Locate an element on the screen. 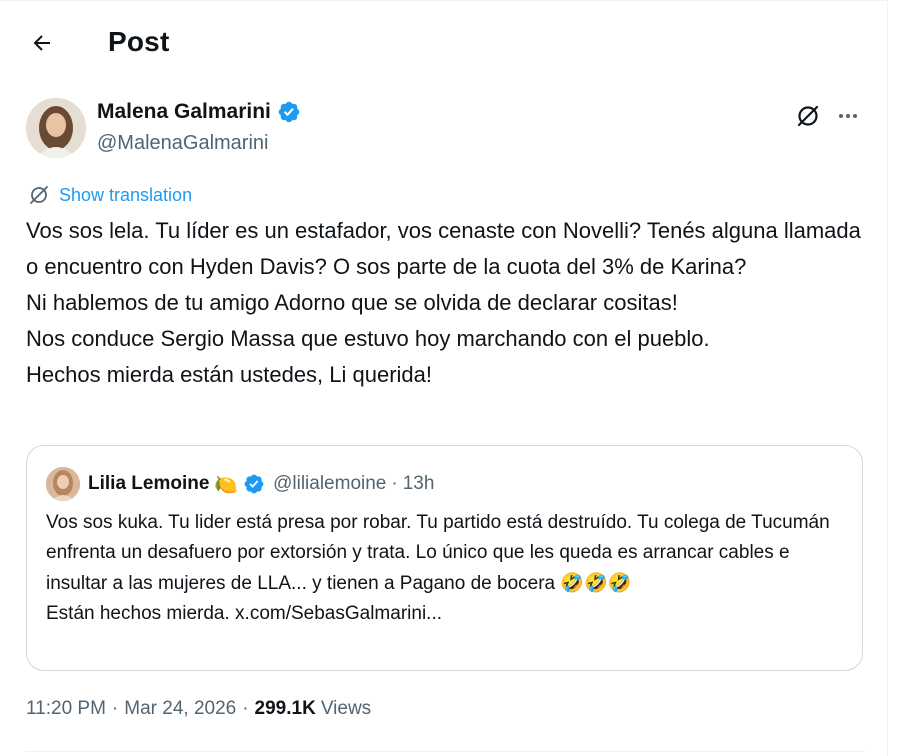 The width and height of the screenshot is (900, 756). more-dots-icon is located at coordinates (848, 116).